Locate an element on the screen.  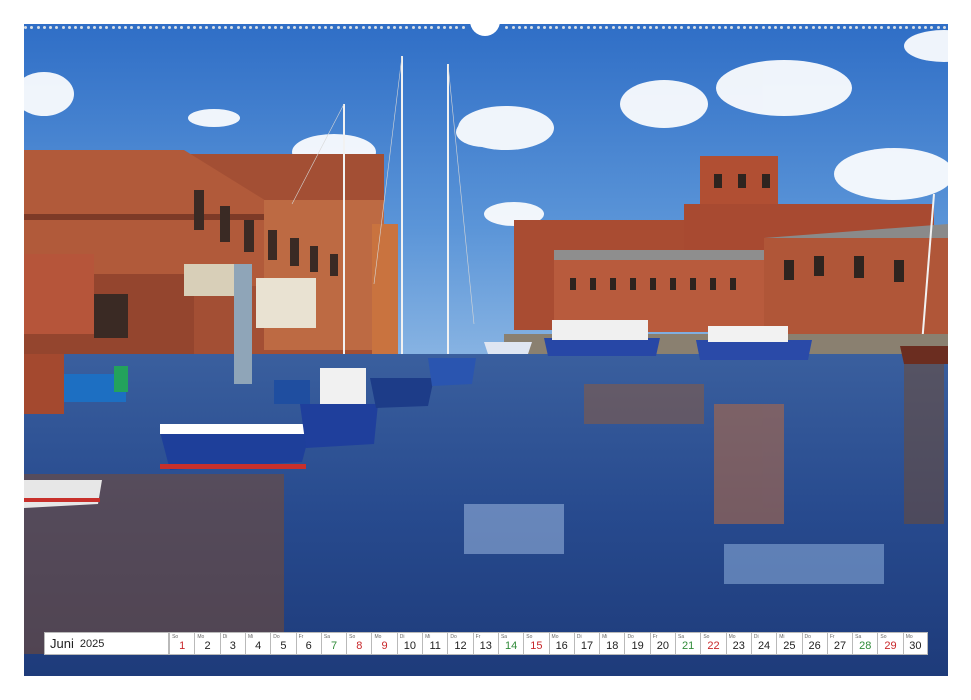
day-cell: Do 12 is located at coordinates (460, 643).